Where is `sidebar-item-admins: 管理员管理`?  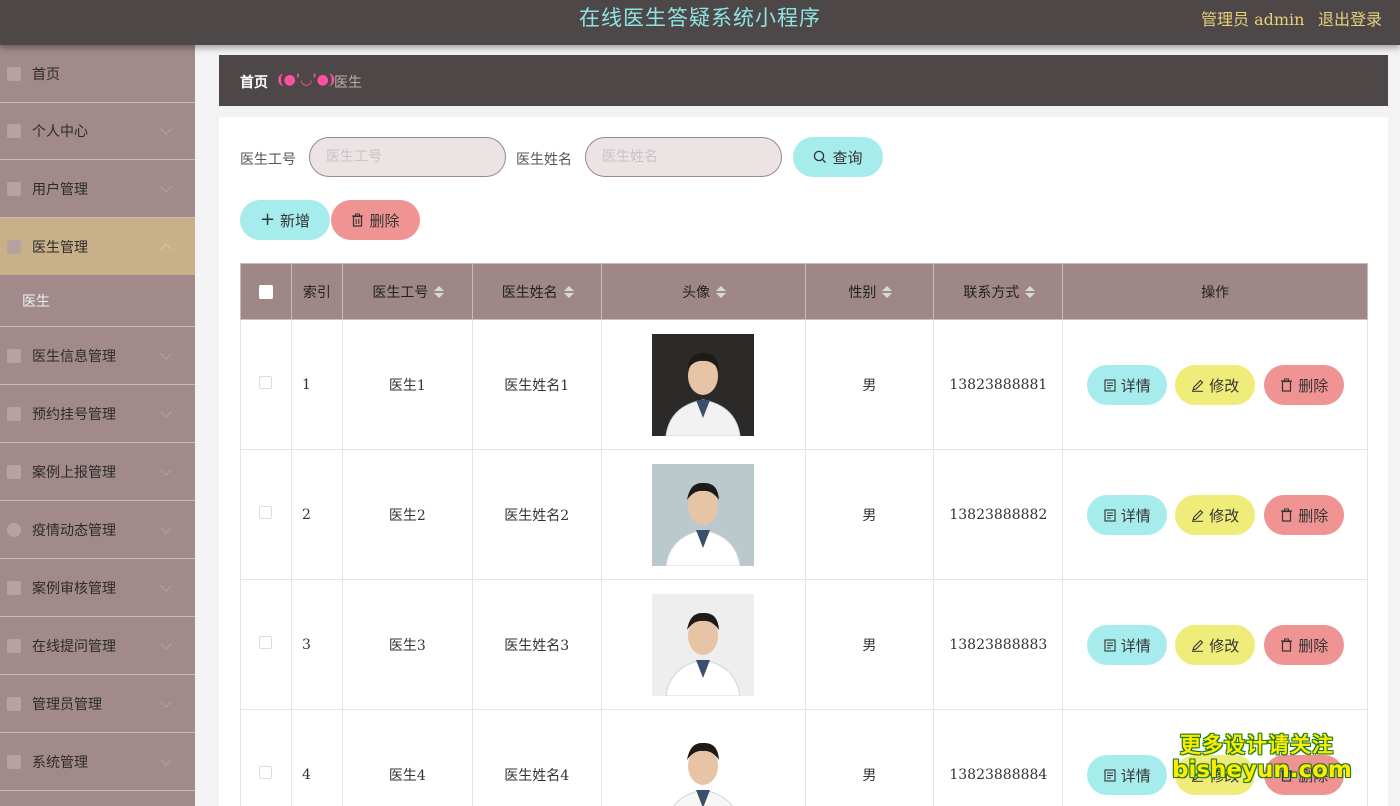 sidebar-item-admins: 管理员管理 is located at coordinates (97, 704).